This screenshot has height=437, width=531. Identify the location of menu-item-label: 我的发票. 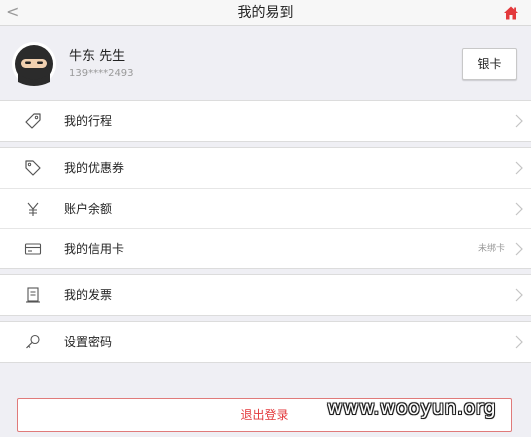
(88, 295).